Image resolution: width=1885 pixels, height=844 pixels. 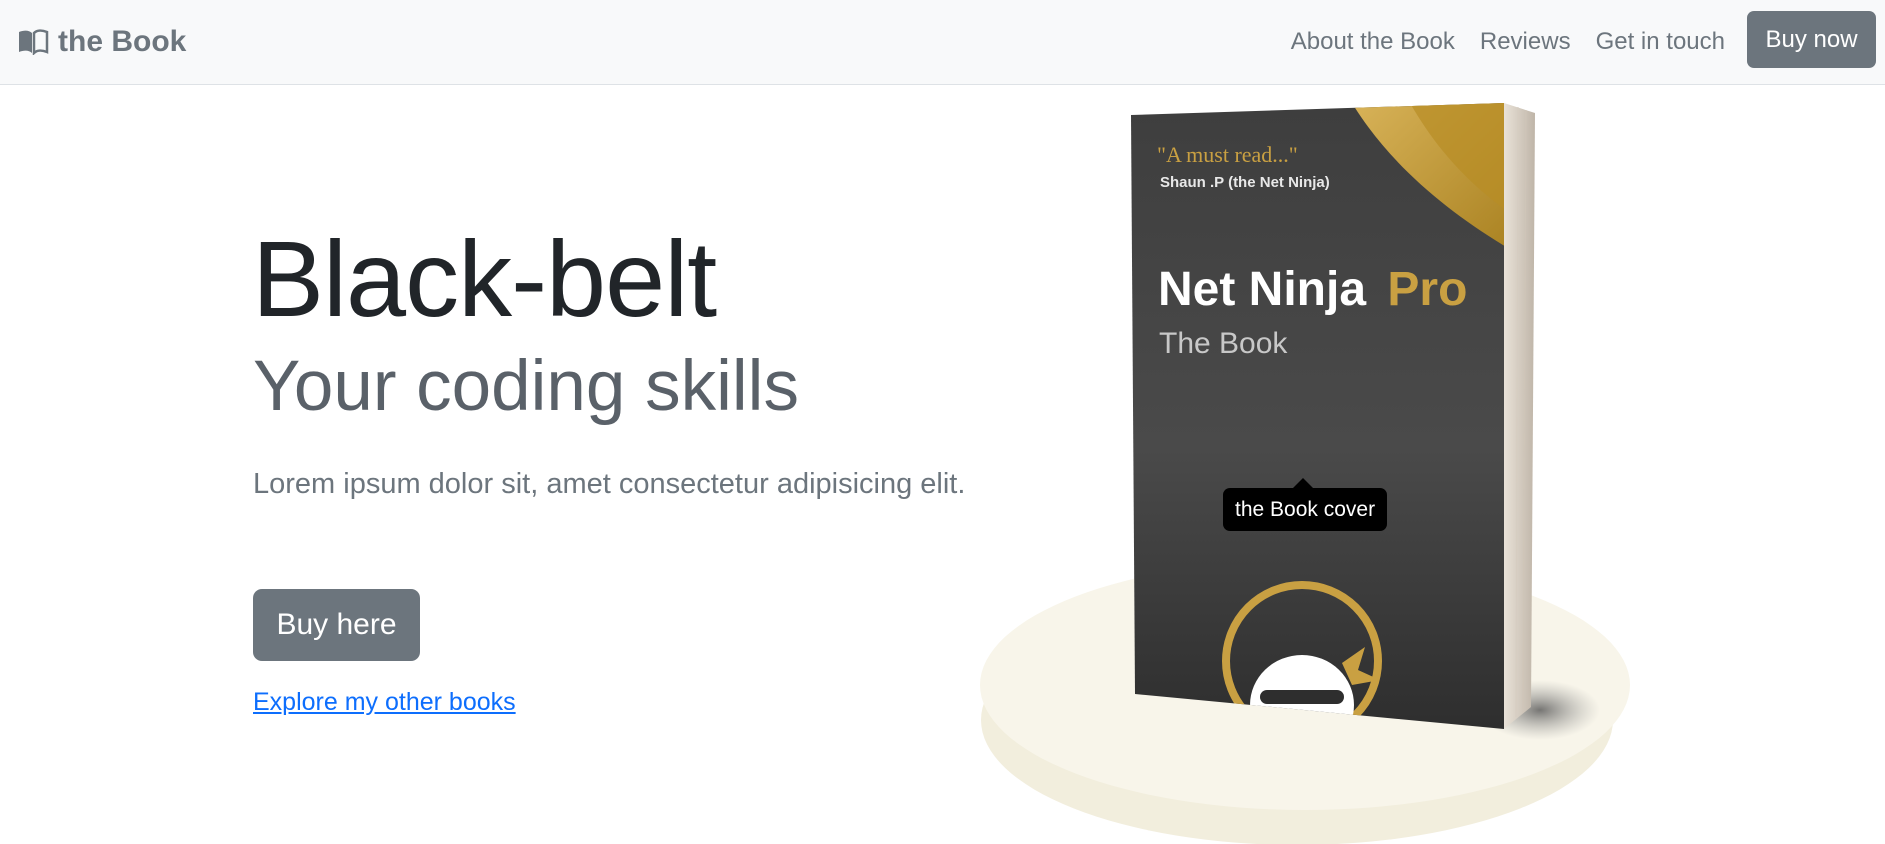 What do you see at coordinates (1660, 42) in the screenshot?
I see `nav-link-contact: Get in touch` at bounding box center [1660, 42].